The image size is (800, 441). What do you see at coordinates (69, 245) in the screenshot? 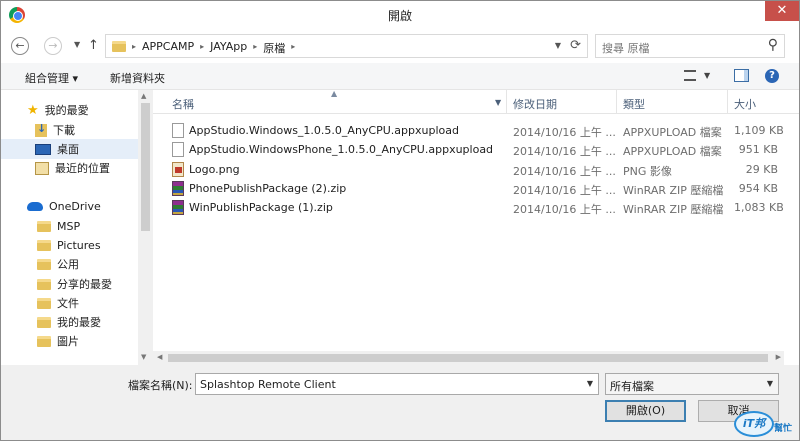
I see `nav-pictures: Pictures` at bounding box center [69, 245].